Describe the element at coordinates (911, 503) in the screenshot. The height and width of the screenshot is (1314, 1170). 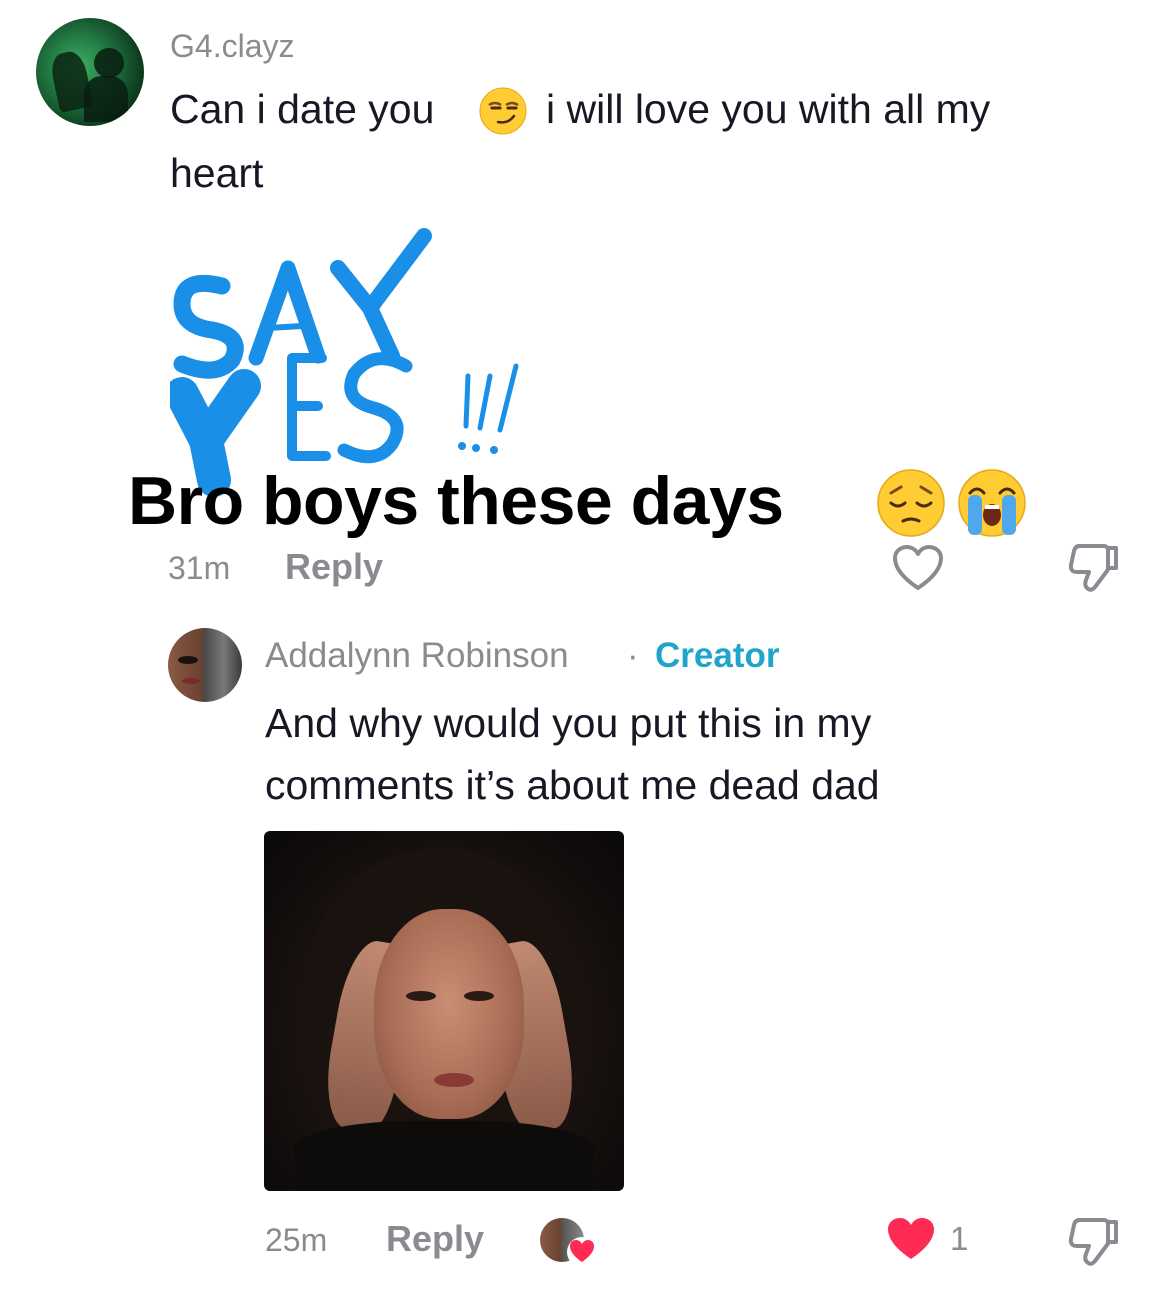
I see `pensive-face-emoji-icon` at that location.